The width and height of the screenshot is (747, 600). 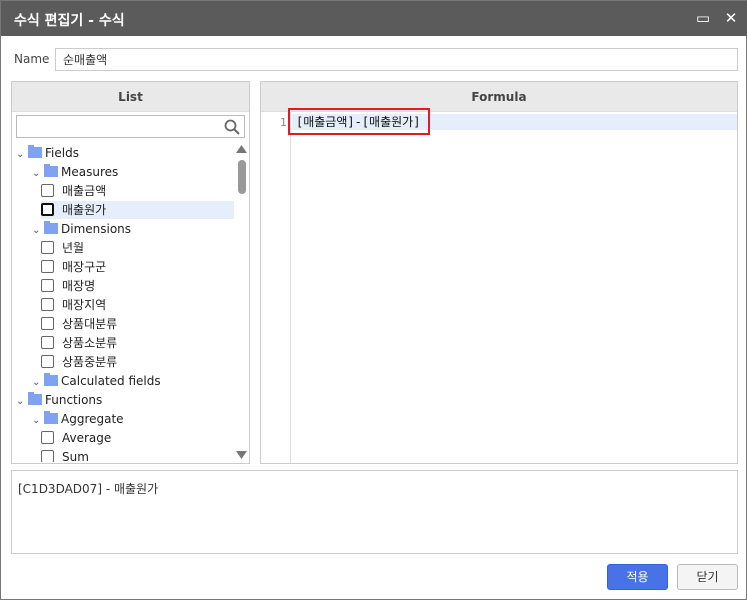 I want to click on tree-label: Sum, so click(x=75, y=456).